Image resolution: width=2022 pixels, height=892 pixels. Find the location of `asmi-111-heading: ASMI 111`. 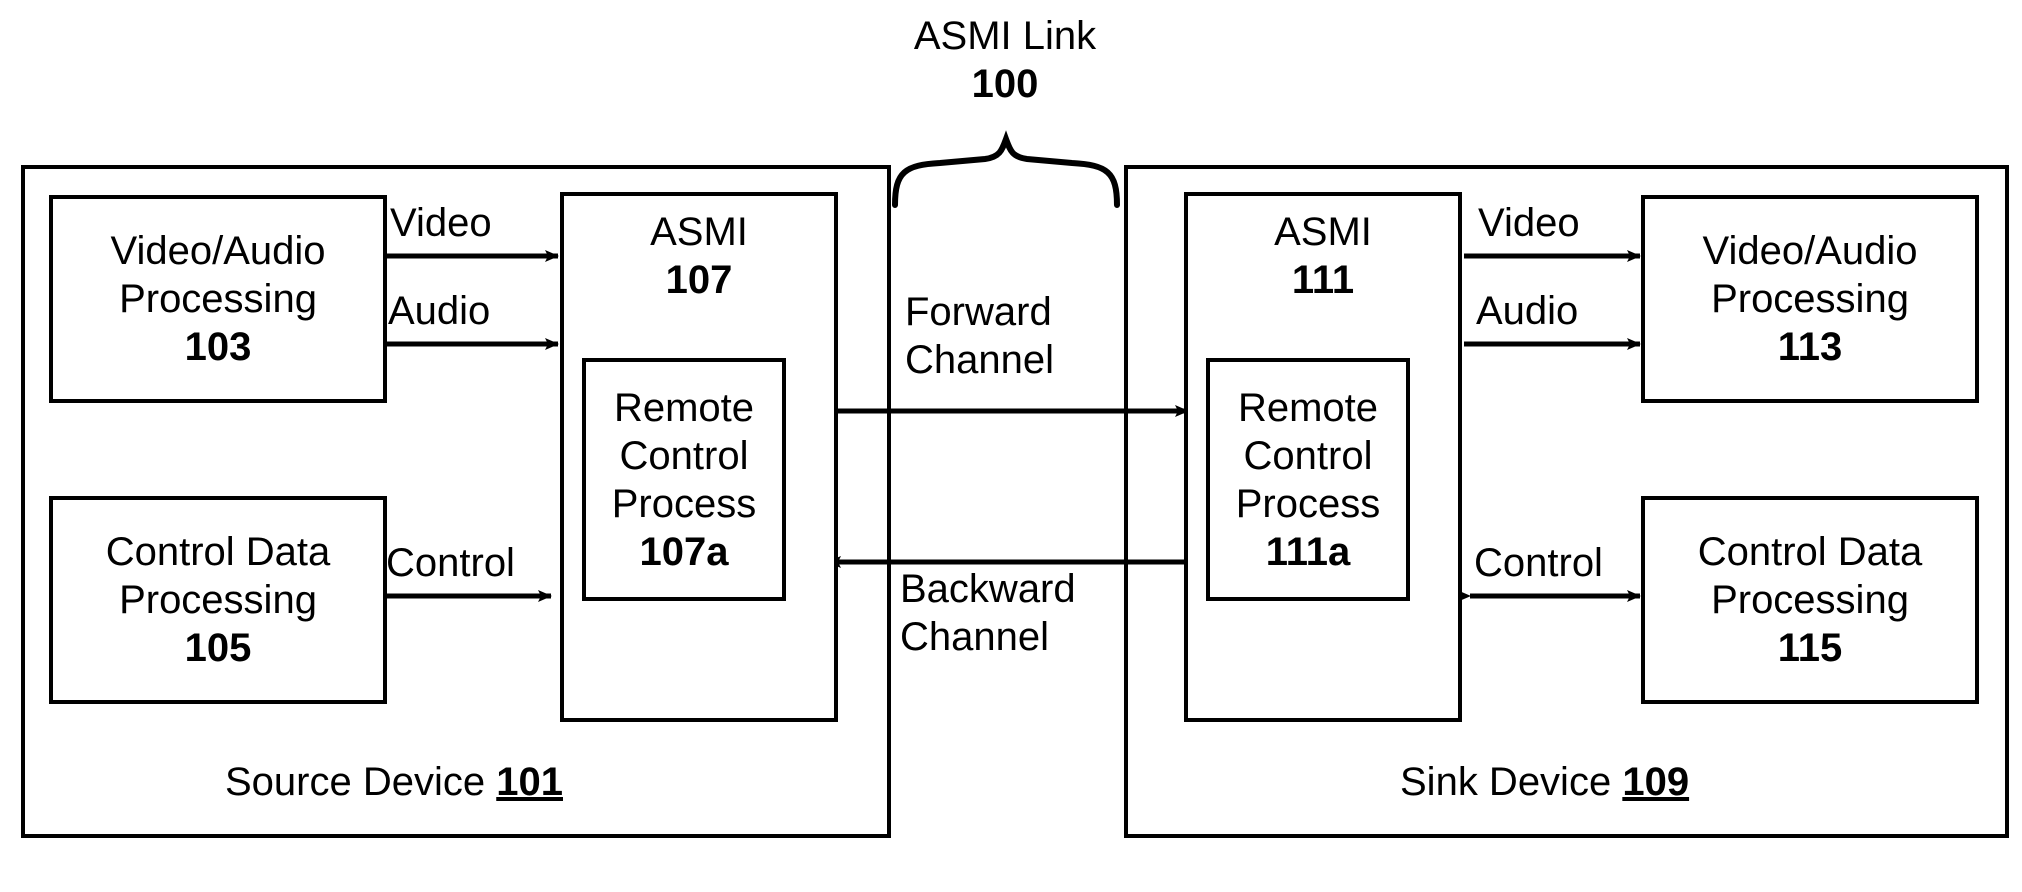

asmi-111-heading: ASMI 111 is located at coordinates (1323, 256).